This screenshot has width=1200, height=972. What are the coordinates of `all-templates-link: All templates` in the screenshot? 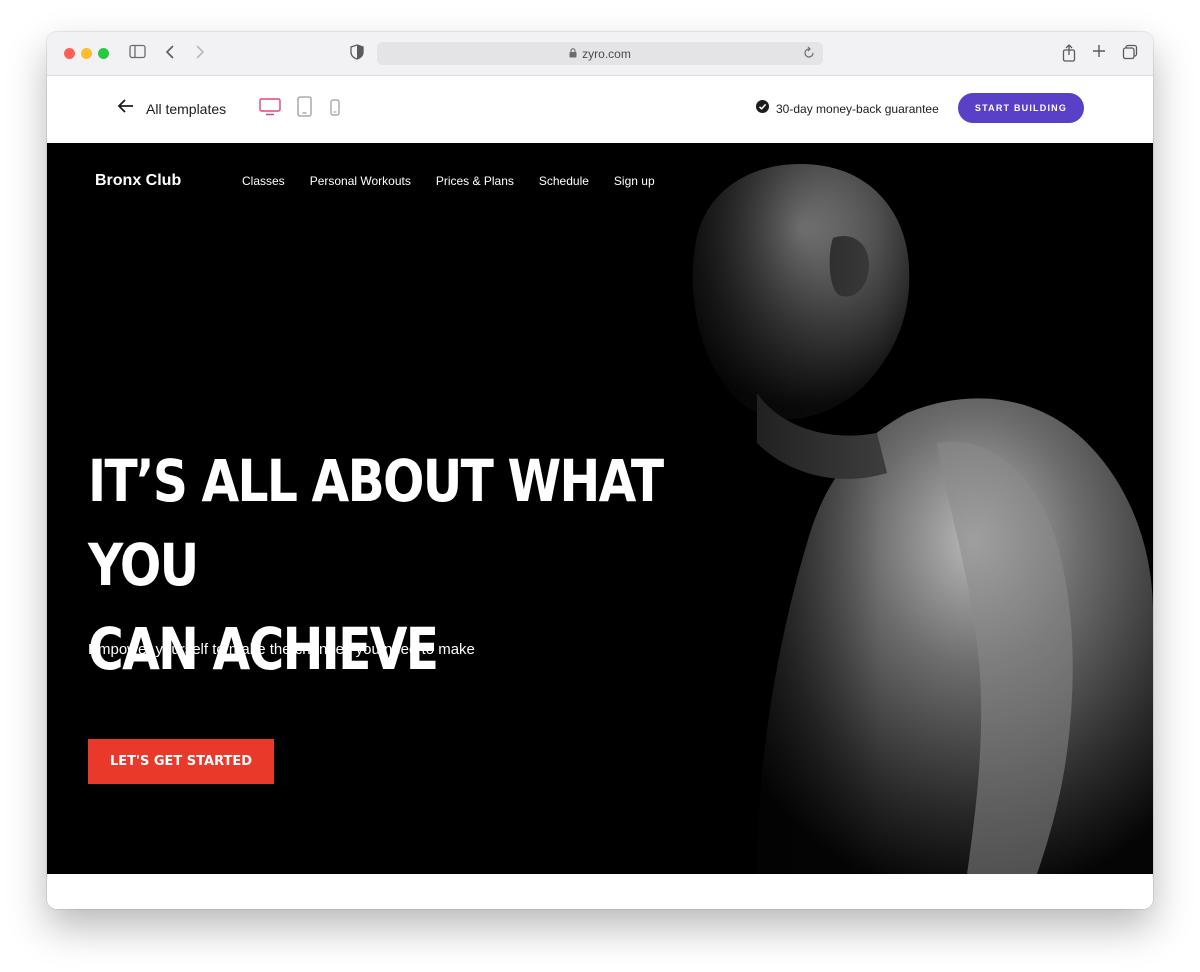 It's located at (171, 108).